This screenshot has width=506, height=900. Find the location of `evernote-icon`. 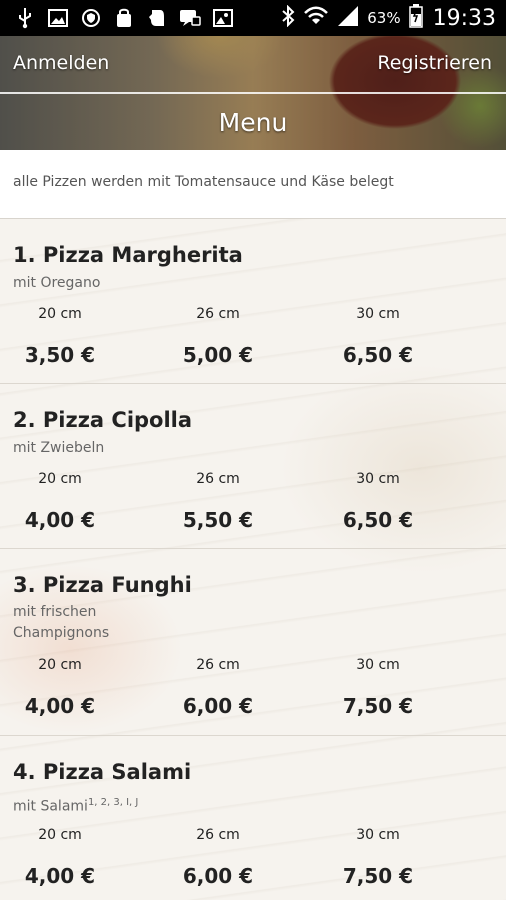

evernote-icon is located at coordinates (157, 18).